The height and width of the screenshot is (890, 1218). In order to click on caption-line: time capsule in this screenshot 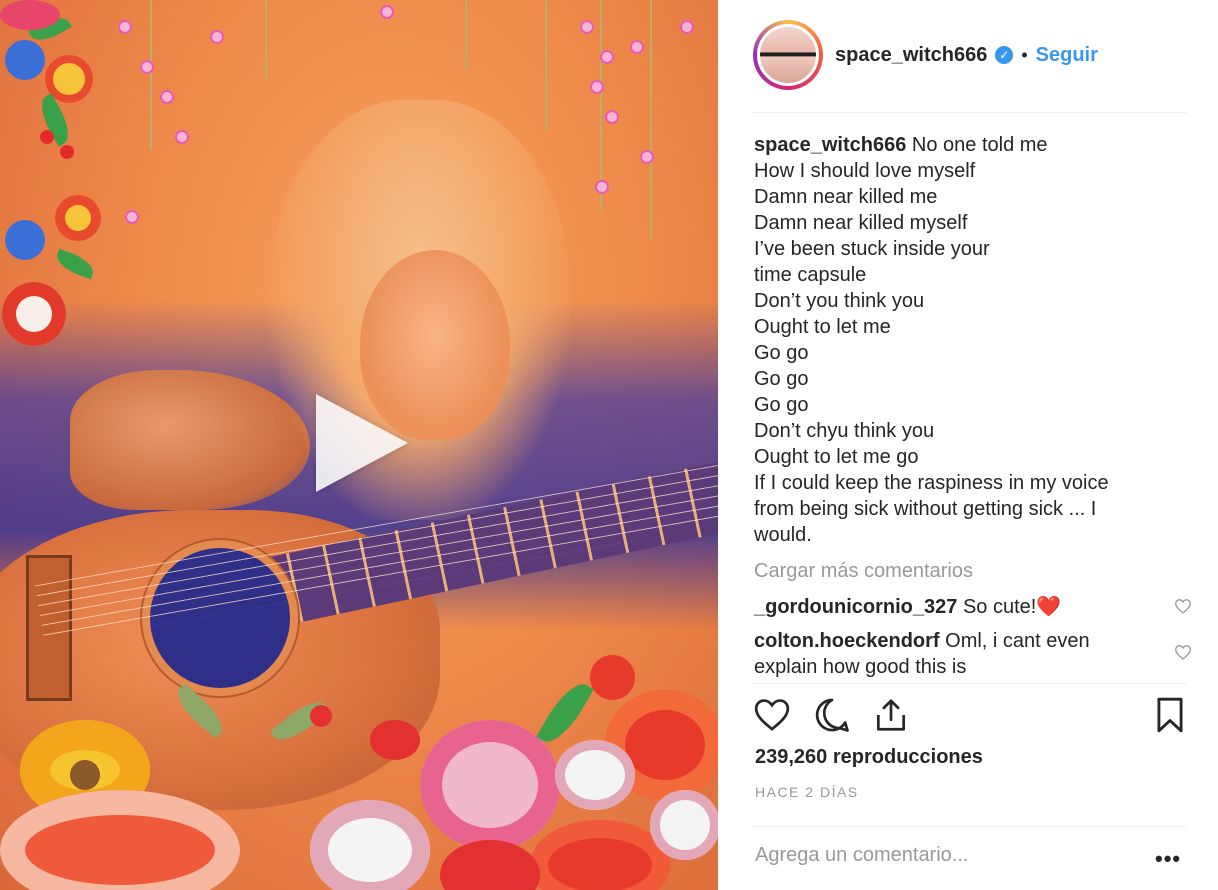, I will do `click(810, 275)`.